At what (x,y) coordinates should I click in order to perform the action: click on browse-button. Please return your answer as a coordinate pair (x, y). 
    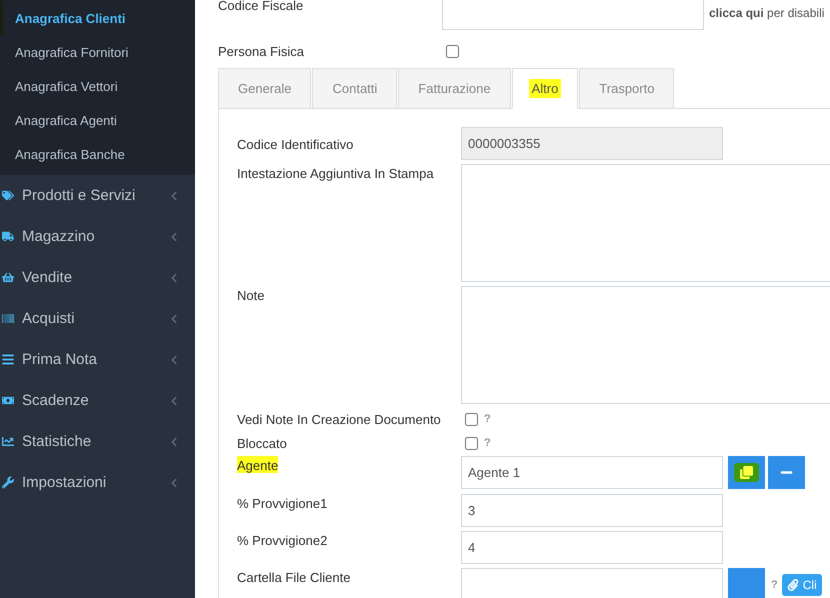
    Looking at the image, I should click on (746, 583).